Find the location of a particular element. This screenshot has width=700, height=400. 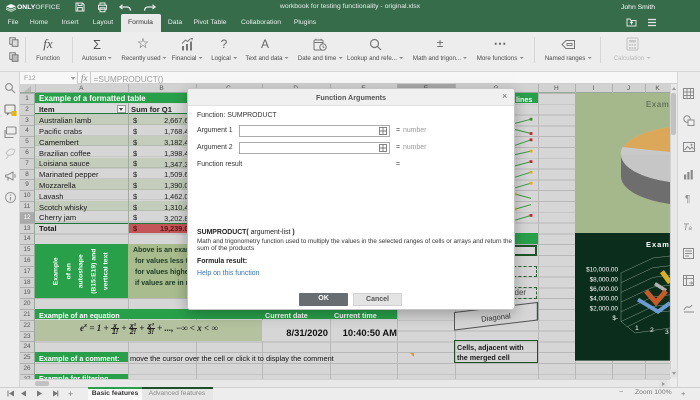

svg-text: $10,000.00 is located at coordinates (602, 270).